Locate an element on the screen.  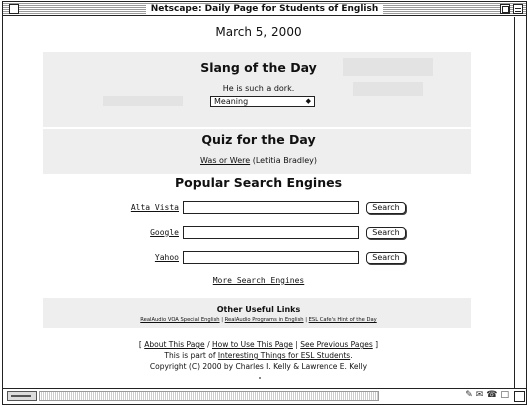
slang-sentence: He is such a dork. is located at coordinates (258, 88).